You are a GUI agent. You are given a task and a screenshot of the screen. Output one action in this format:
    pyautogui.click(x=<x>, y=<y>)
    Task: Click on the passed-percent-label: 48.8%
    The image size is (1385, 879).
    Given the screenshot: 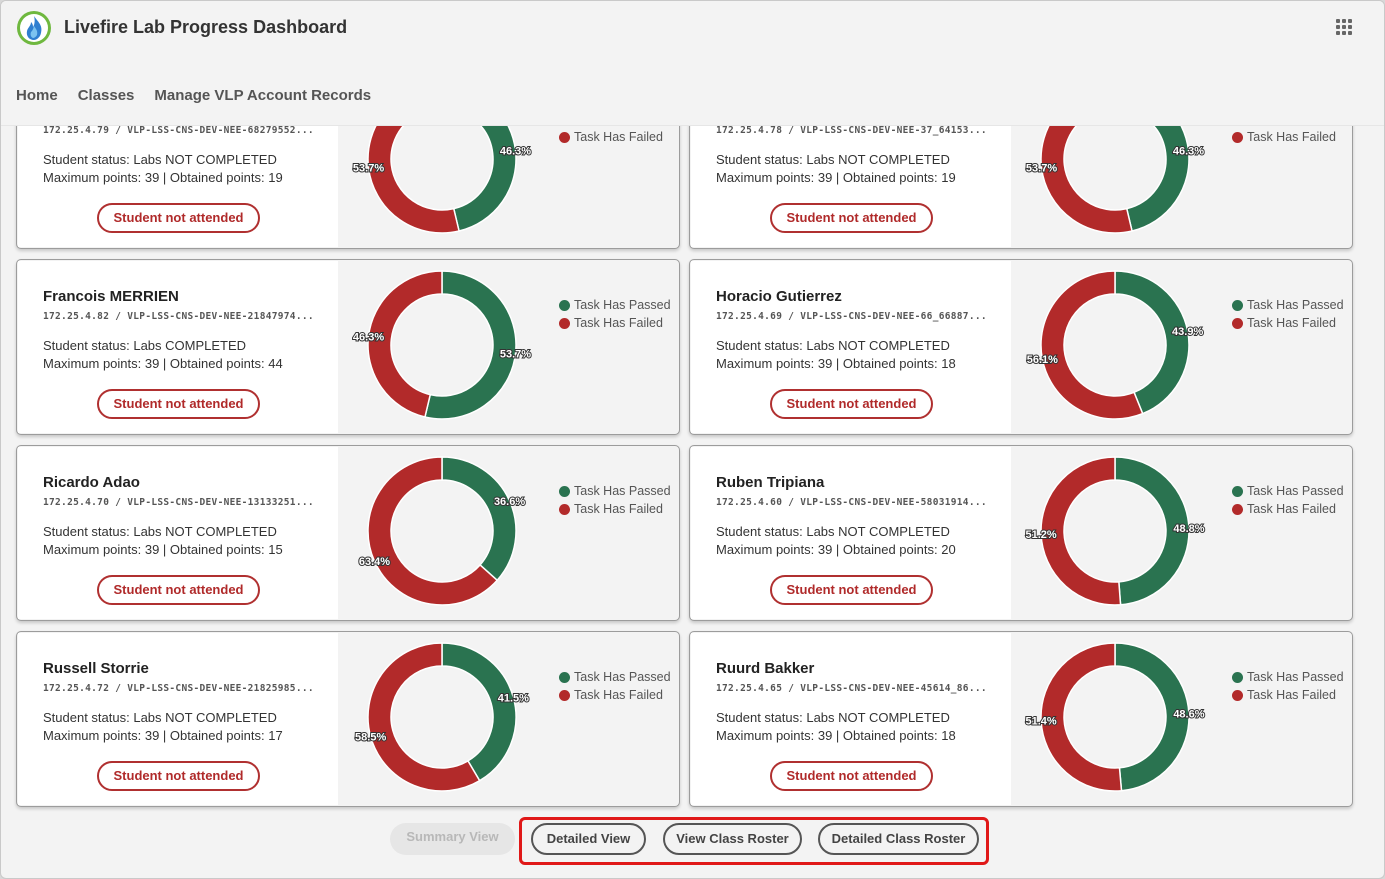 What is the action you would take?
    pyautogui.click(x=1188, y=529)
    